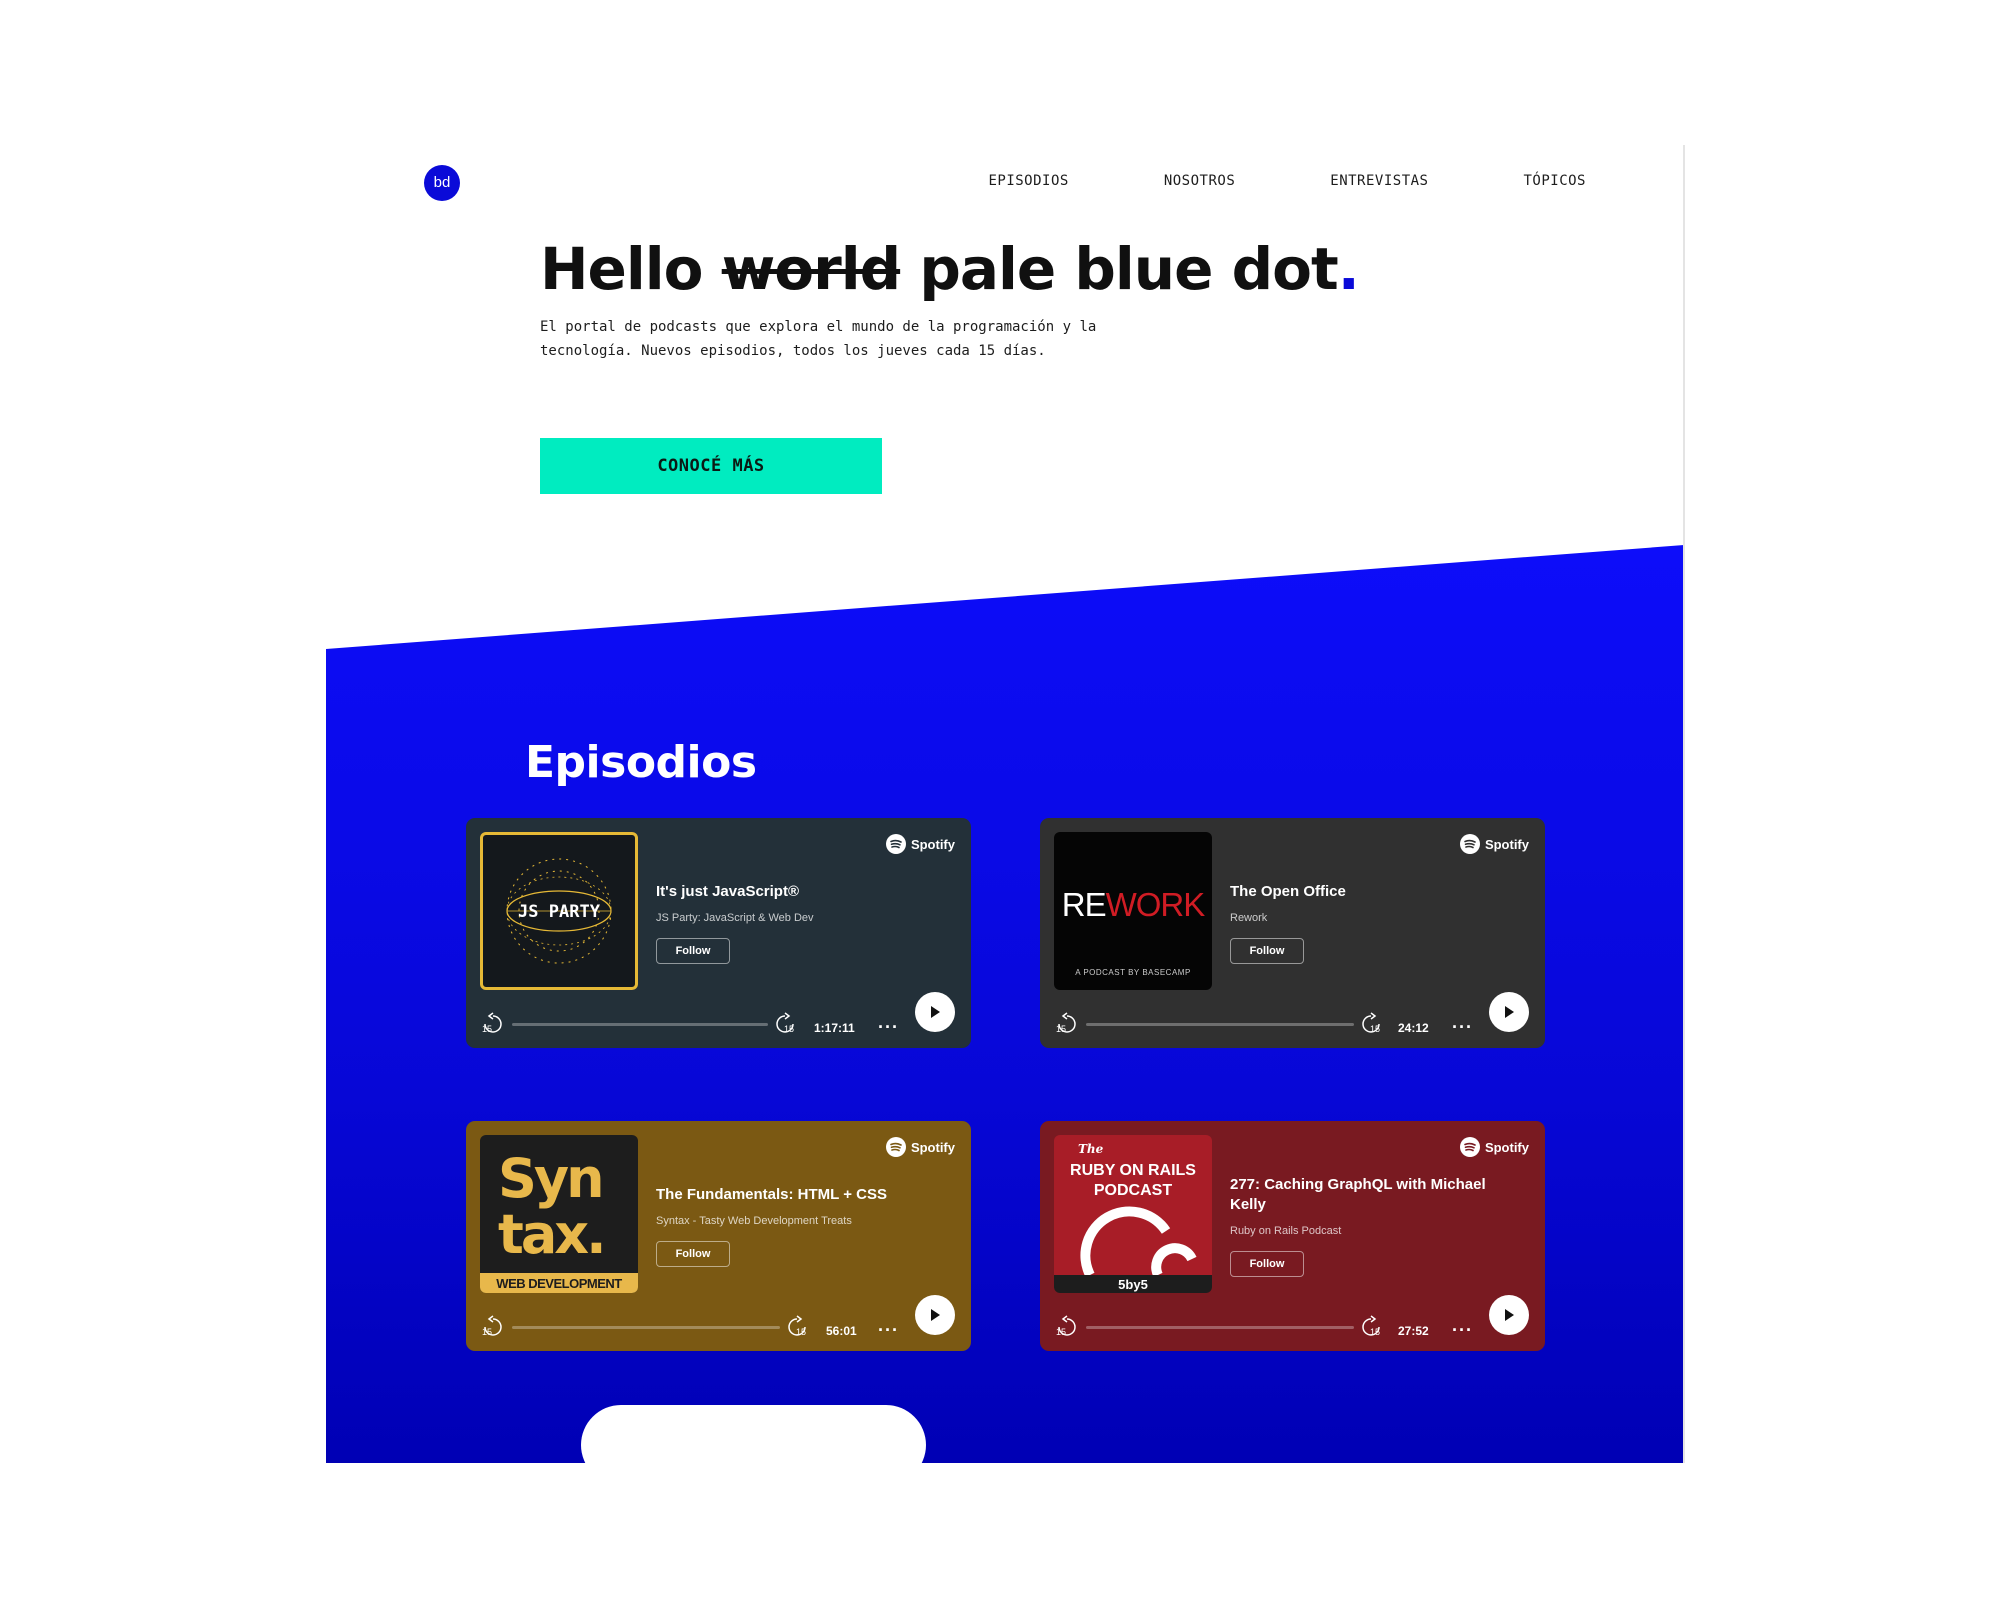 This screenshot has width=2000, height=1600. What do you see at coordinates (1028, 181) in the screenshot?
I see `nav-link-episodios: EPISODIOS` at bounding box center [1028, 181].